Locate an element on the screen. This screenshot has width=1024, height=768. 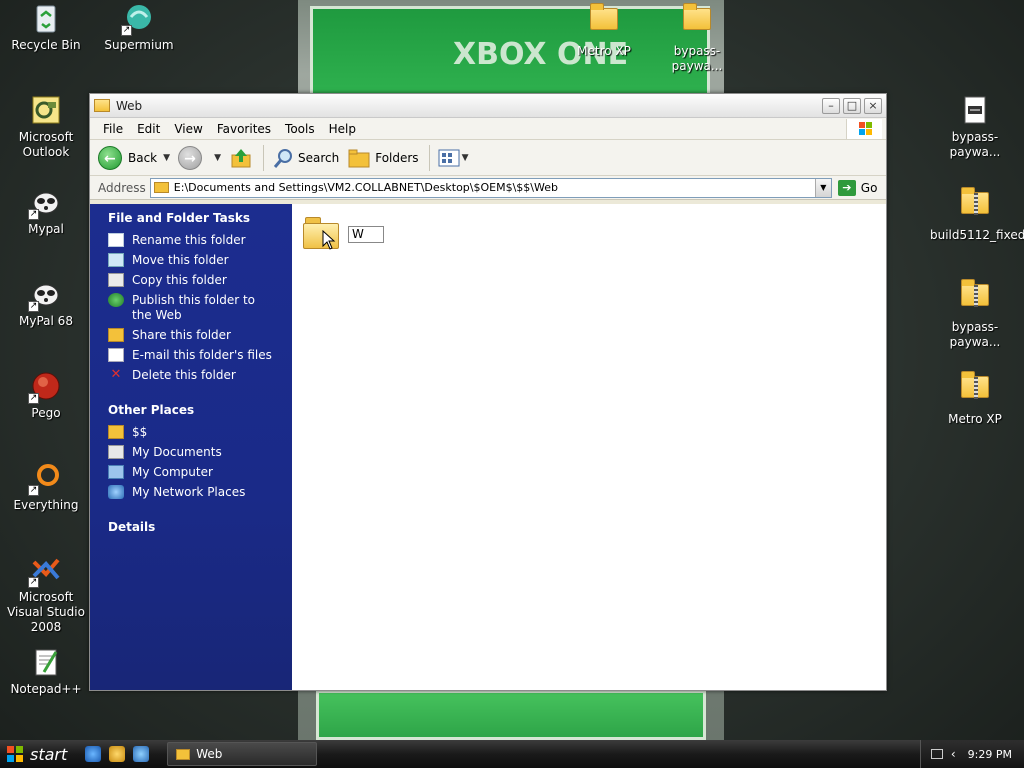
mypal68-icon: ↗ is located at coordinates (45, 295).